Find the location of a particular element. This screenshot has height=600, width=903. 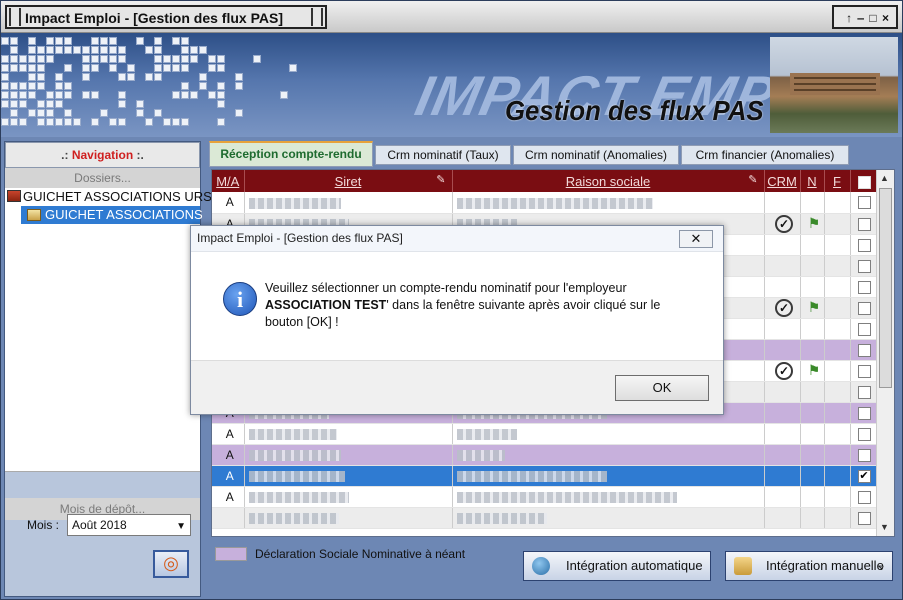

select-all-checkbox is located at coordinates (864, 182).